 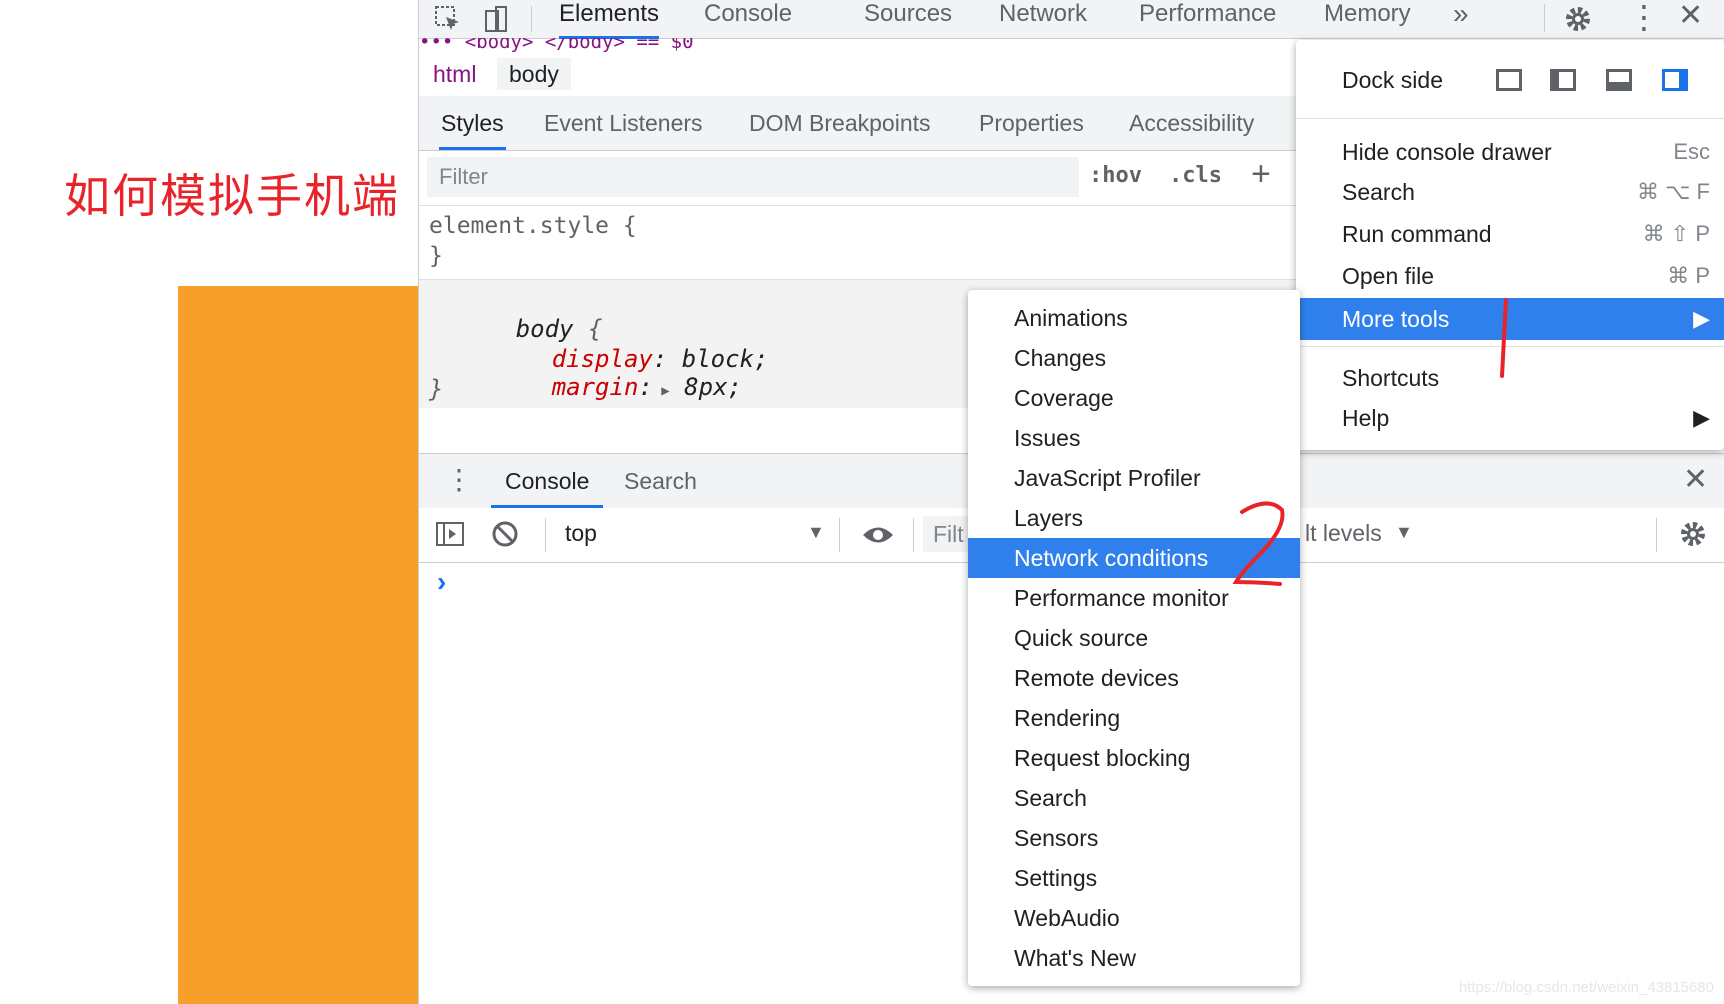 What do you see at coordinates (1461, 18) in the screenshot?
I see `more-tabs-icon: »` at bounding box center [1461, 18].